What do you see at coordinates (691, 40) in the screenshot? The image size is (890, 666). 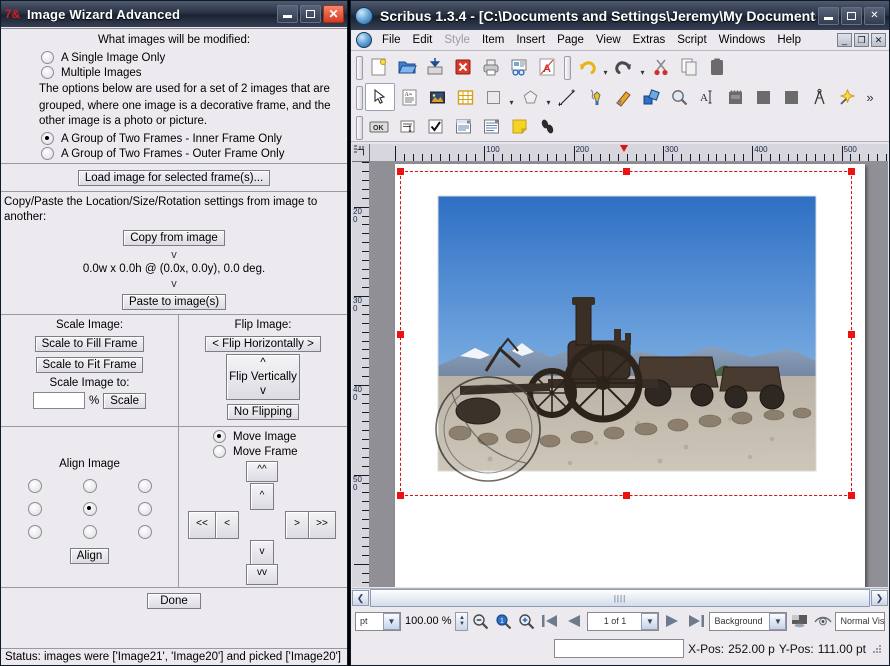 I see `menu-script: Script` at bounding box center [691, 40].